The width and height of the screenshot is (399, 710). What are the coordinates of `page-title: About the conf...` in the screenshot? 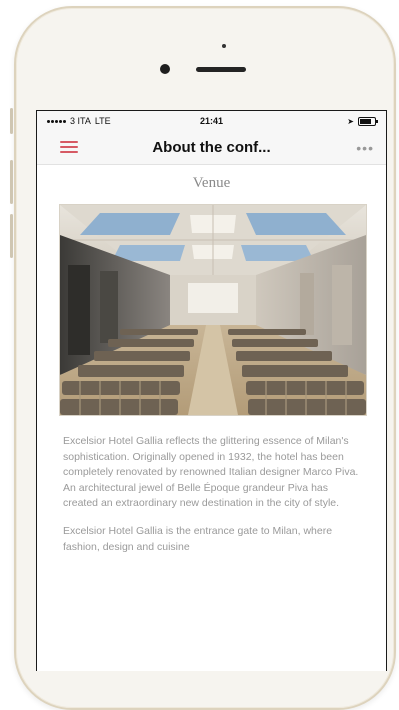 It's located at (211, 147).